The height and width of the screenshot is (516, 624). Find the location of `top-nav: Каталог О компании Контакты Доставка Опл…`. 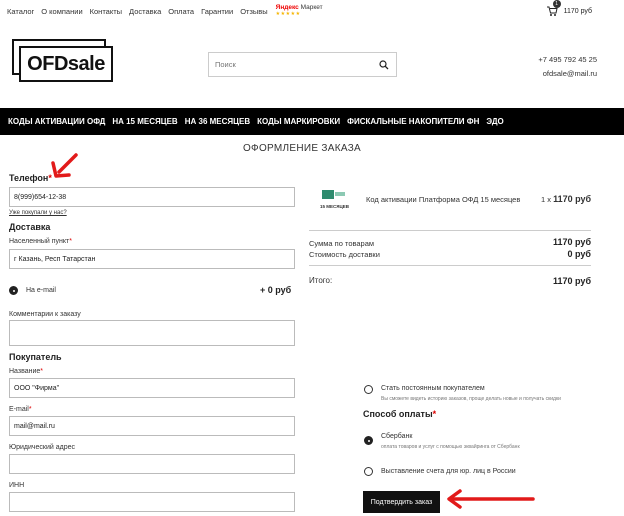

top-nav: Каталог О компании Контакты Доставка Опл… is located at coordinates (312, 11).